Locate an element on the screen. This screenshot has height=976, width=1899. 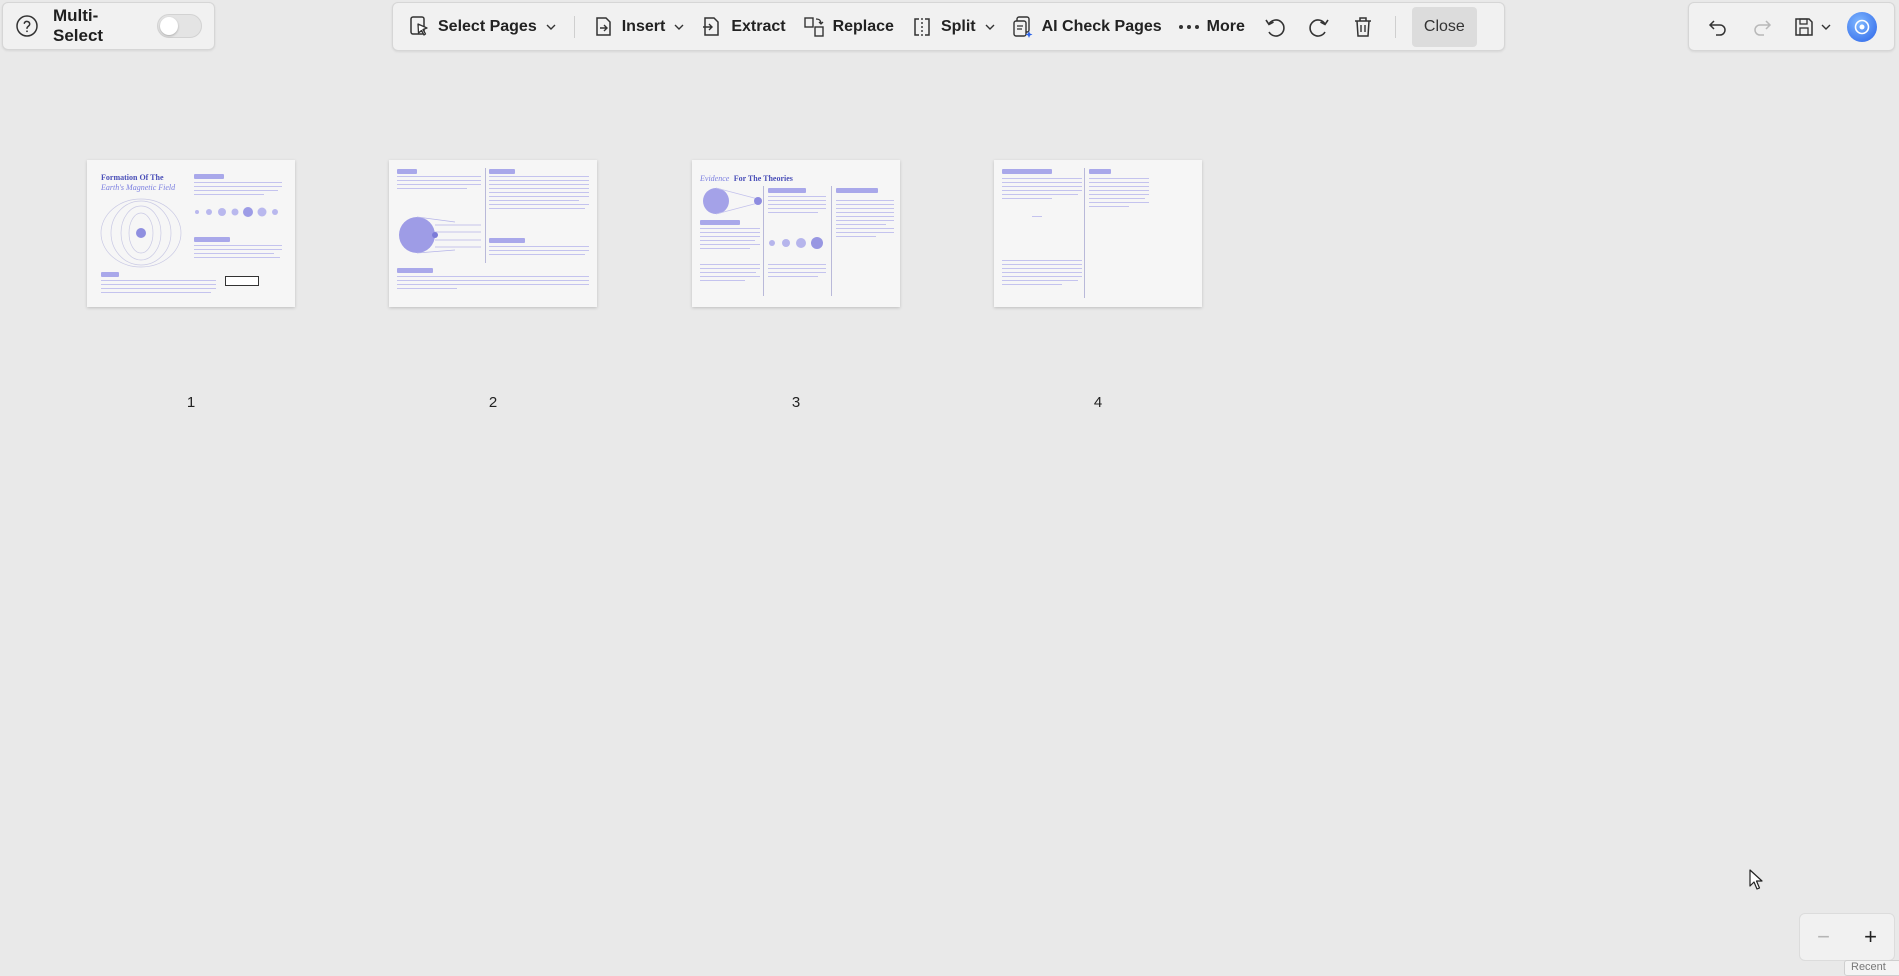
rotate-left-icon is located at coordinates (1275, 27).